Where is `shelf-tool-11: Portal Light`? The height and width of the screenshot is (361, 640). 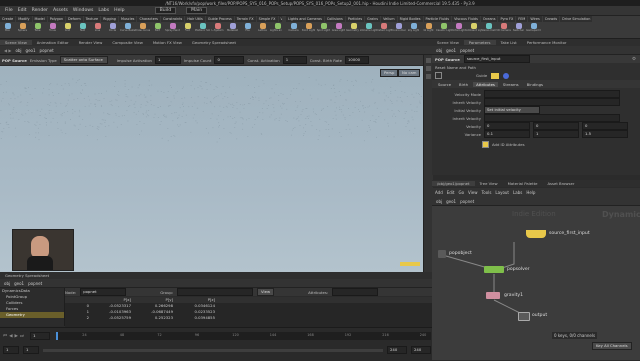 shelf-tool-11: Portal Light is located at coordinates (458, 30).